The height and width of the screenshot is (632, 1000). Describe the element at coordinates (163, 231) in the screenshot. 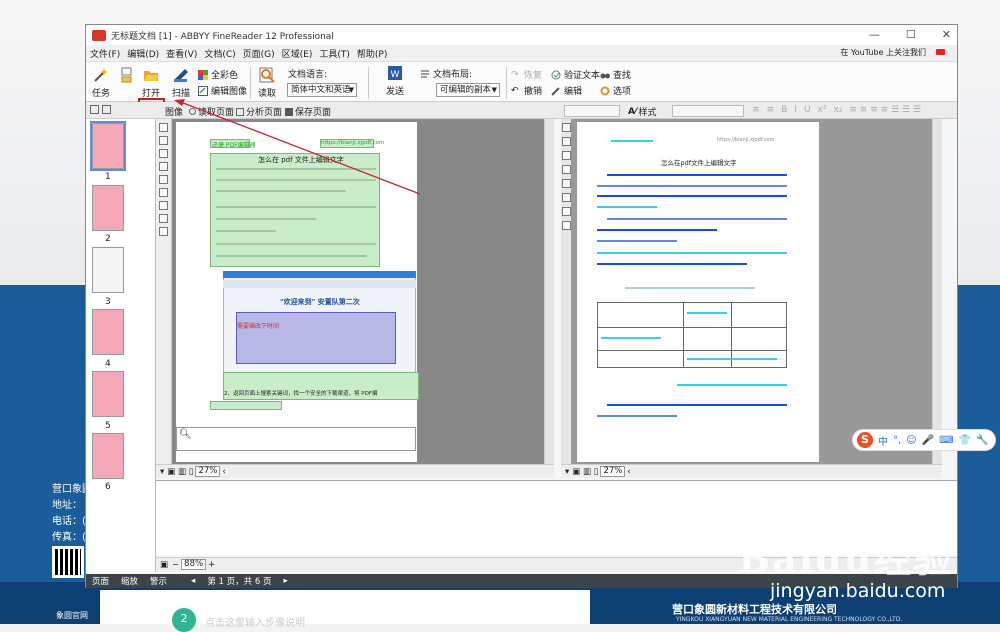

I see `hand-tool-icon` at that location.